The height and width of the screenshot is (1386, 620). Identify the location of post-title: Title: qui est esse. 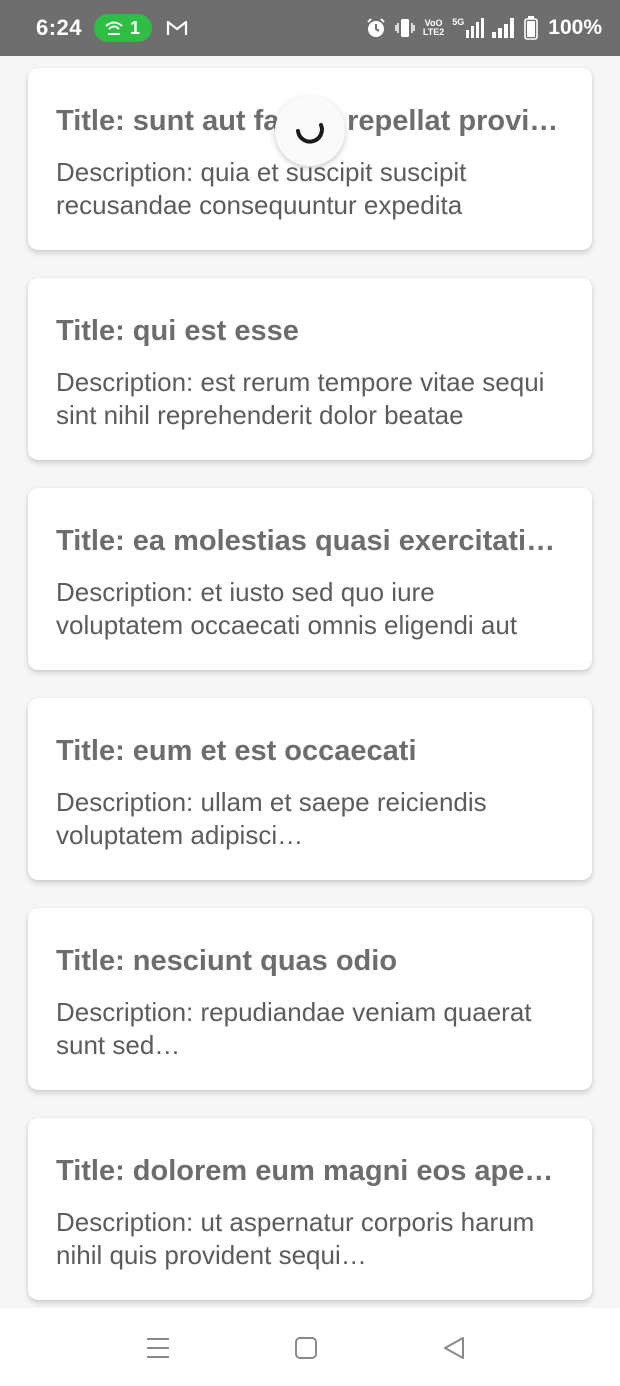
(177, 331).